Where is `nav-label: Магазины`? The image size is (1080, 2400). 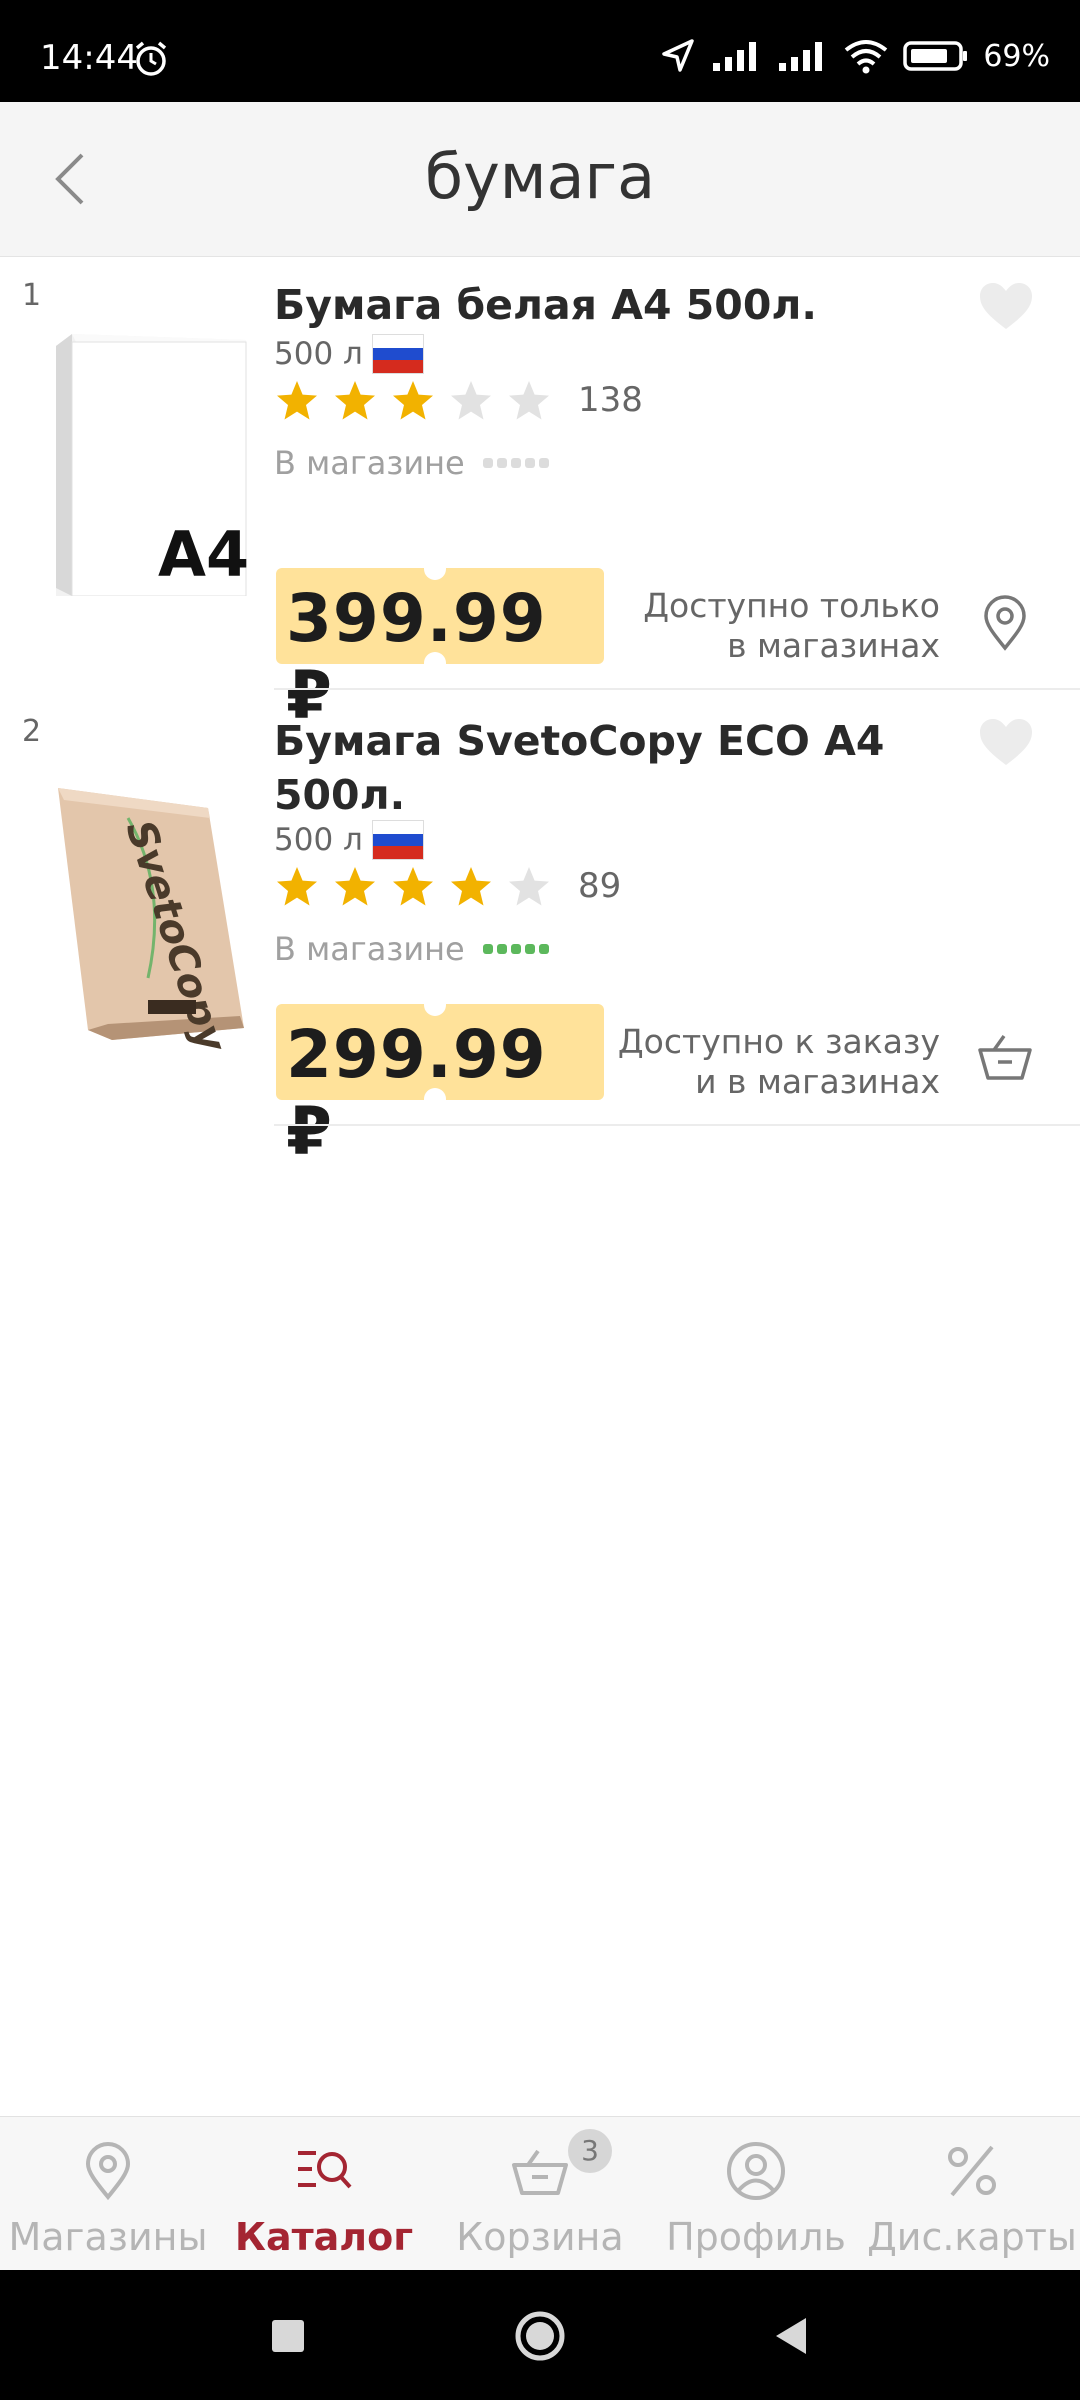
nav-label: Магазины is located at coordinates (108, 2237).